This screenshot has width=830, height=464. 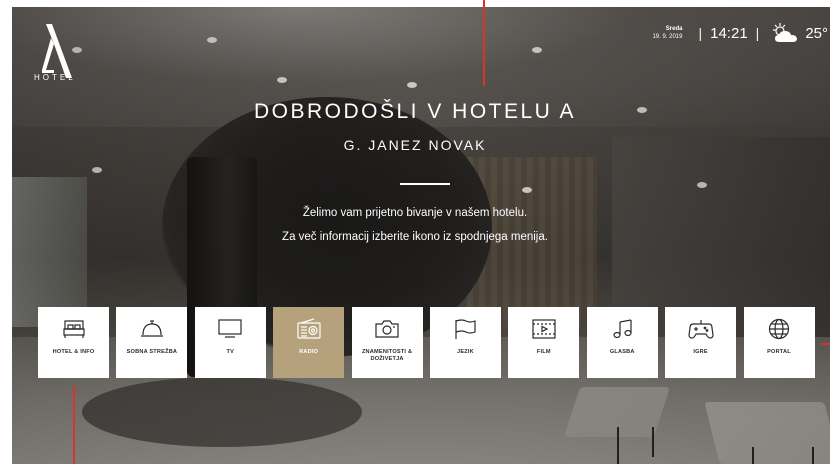 What do you see at coordinates (230, 342) in the screenshot?
I see `menu-item-tv: TV` at bounding box center [230, 342].